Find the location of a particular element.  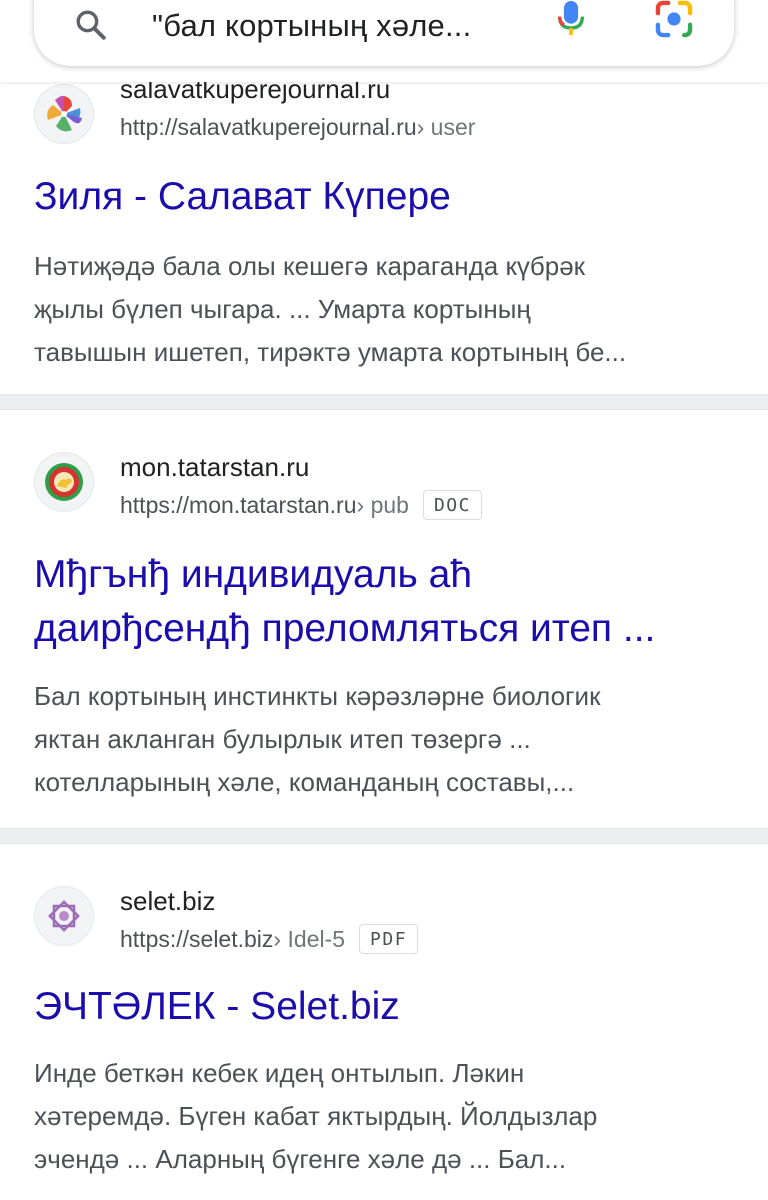

url-base: http://salavatkuperejournal.ru is located at coordinates (268, 127).